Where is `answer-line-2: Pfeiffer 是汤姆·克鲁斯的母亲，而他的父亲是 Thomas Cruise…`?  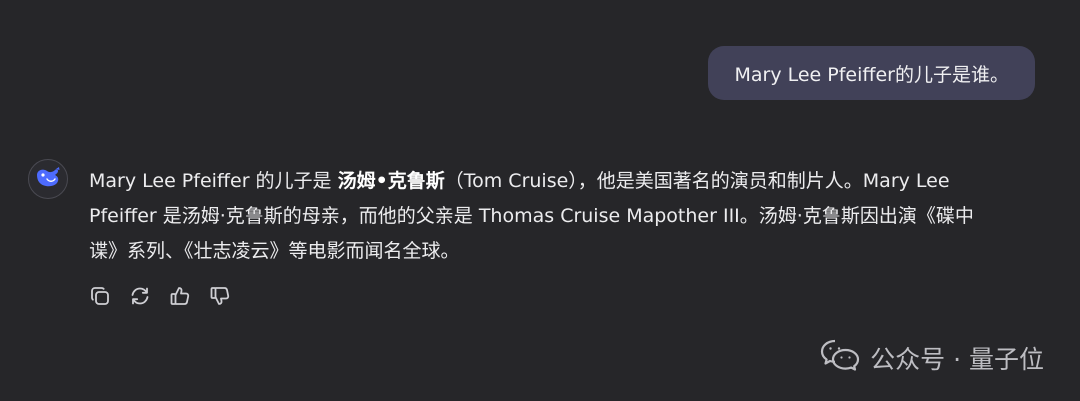 answer-line-2: Pfeiffer 是汤姆·克鲁斯的母亲，而他的父亲是 Thomas Cruise… is located at coordinates (531, 216).